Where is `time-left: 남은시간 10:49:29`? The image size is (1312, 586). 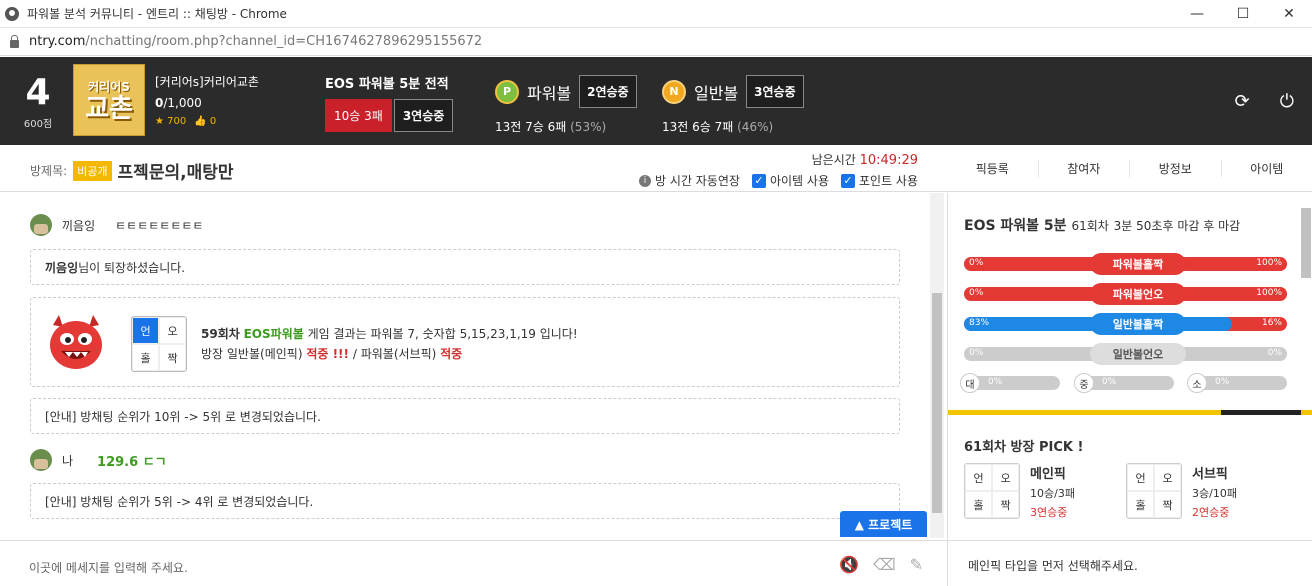
time-left: 남은시간 10:49:29 is located at coordinates (864, 160).